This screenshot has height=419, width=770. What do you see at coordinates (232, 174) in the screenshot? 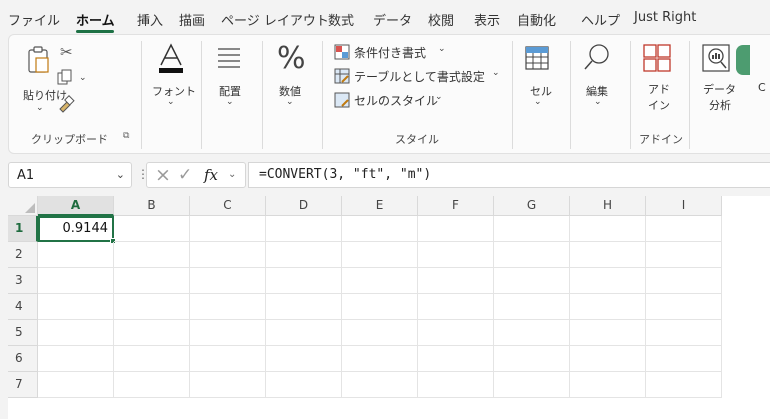
I see `function-dropdown-icon: ⌄` at bounding box center [232, 174].